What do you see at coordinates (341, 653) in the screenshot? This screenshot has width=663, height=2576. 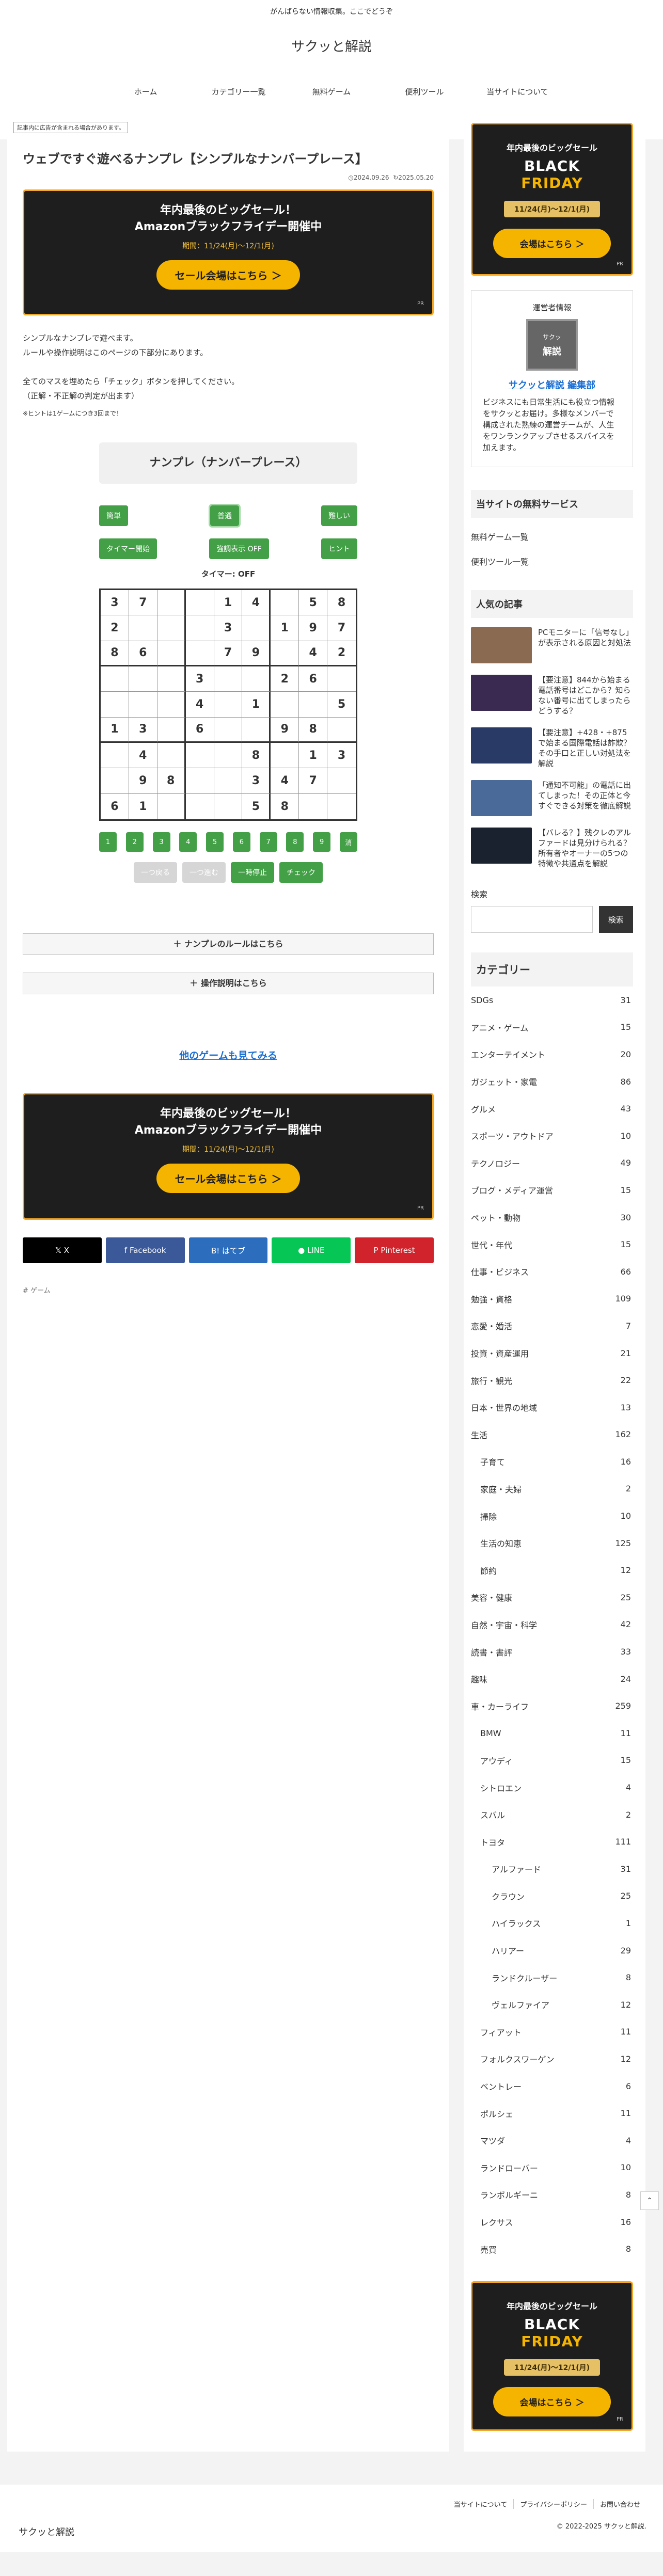 I see `sudoku-cell: 2` at bounding box center [341, 653].